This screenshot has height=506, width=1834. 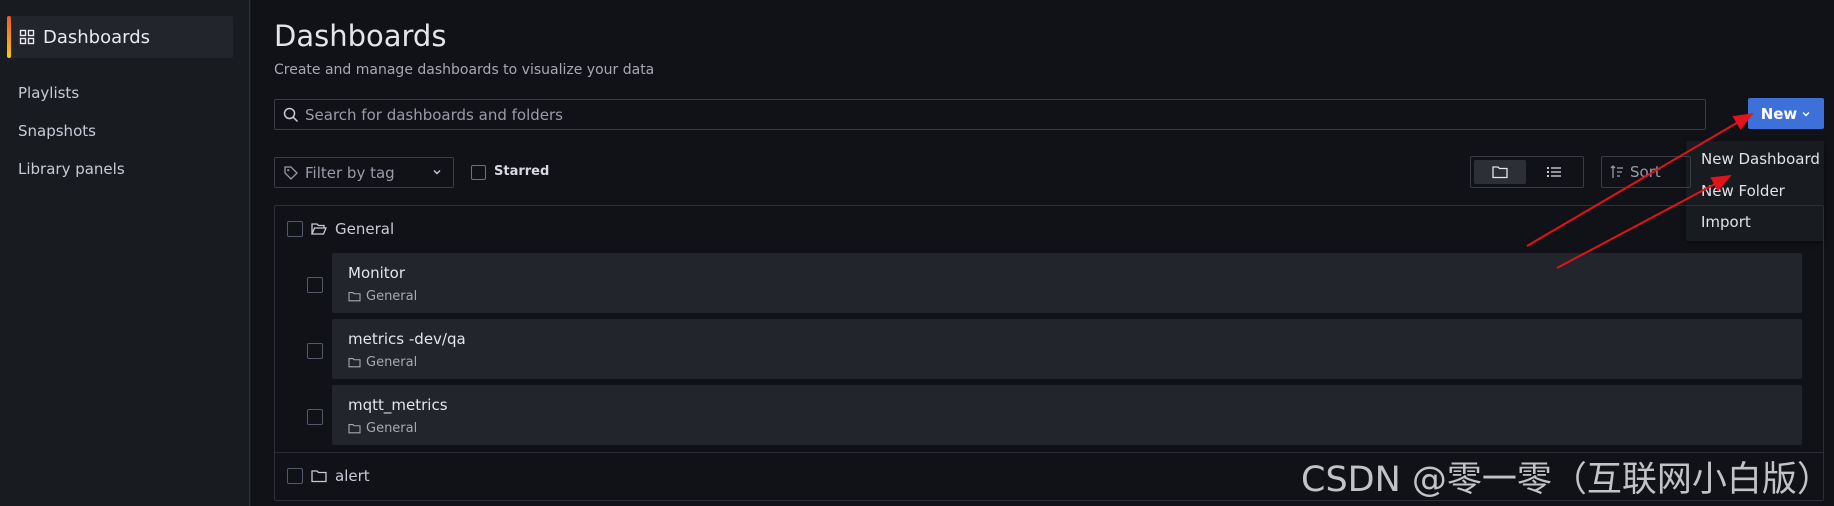 What do you see at coordinates (1779, 113) in the screenshot?
I see `new-button-label: New` at bounding box center [1779, 113].